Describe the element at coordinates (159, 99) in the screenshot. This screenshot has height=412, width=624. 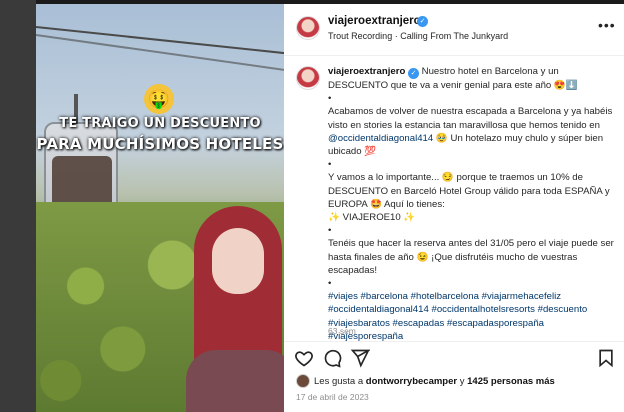
I see `money-face-emoji: 🤑` at that location.